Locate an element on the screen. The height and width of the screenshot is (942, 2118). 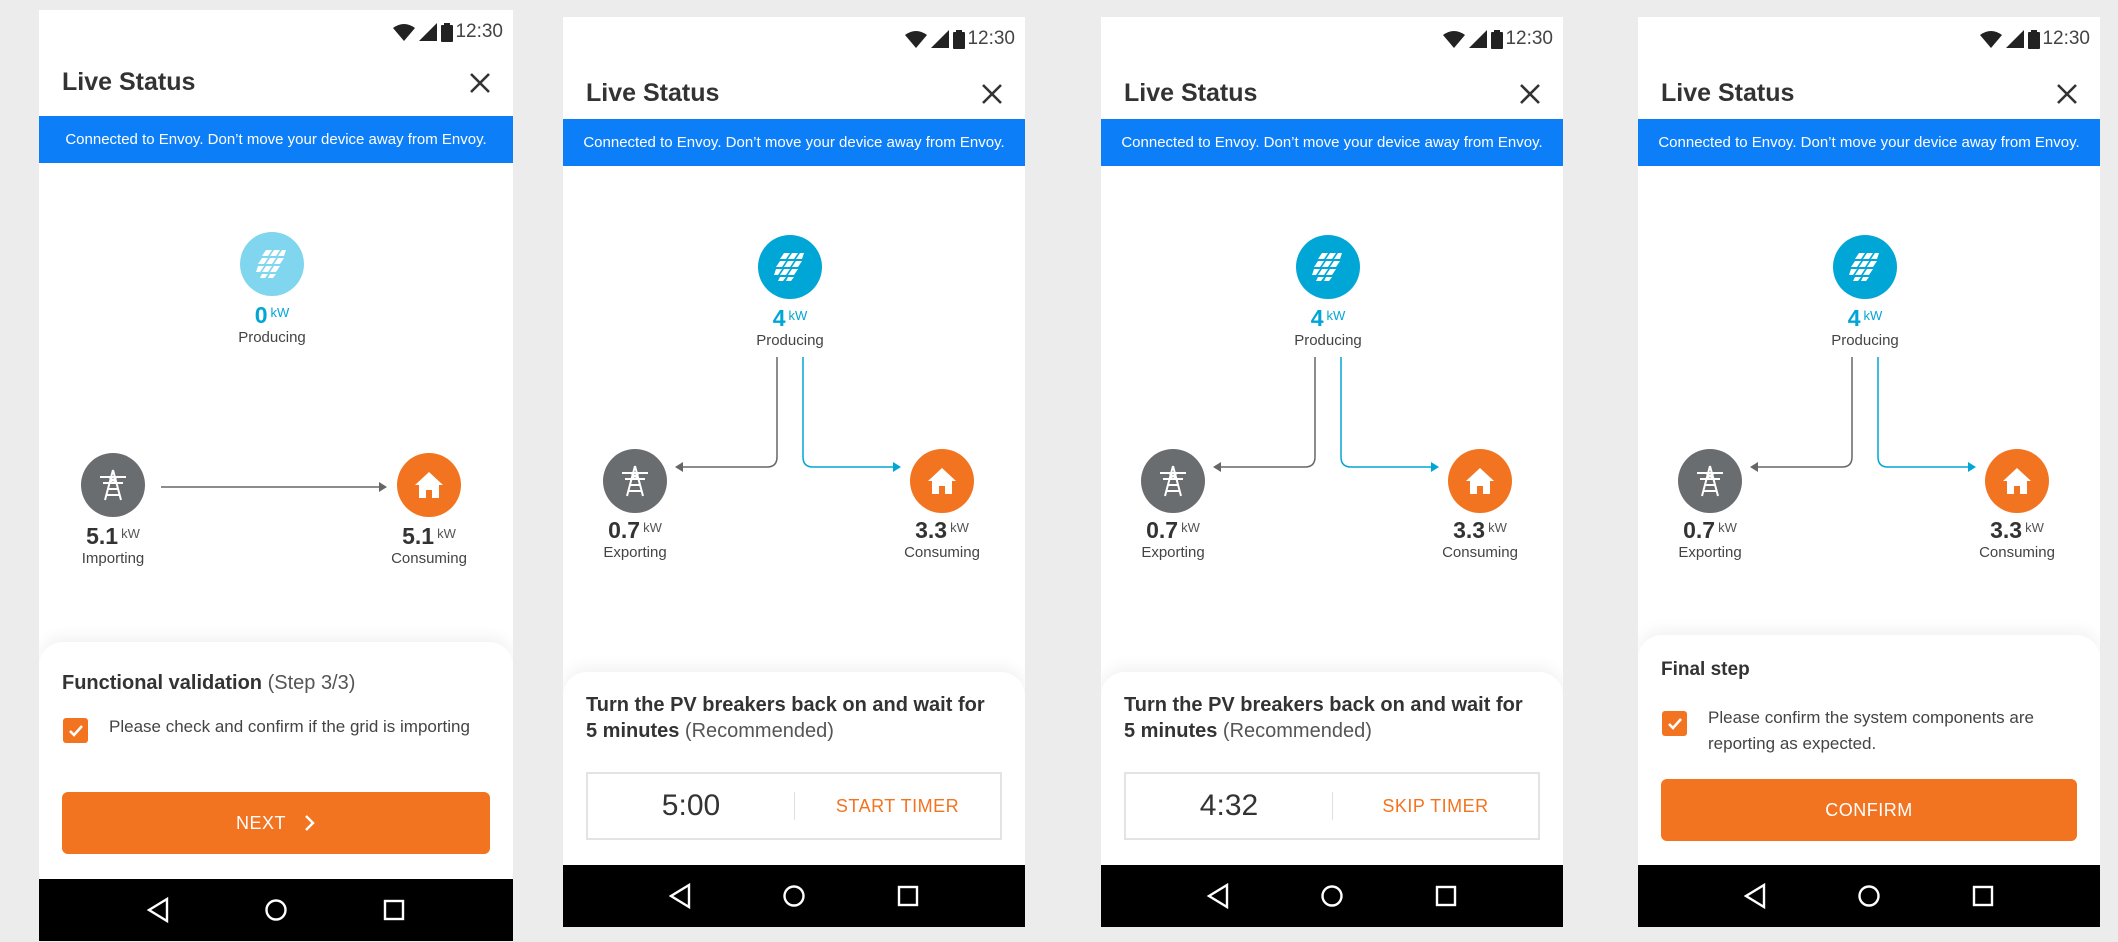
consuming-value: 5.1 kW Consuming is located at coordinates (429, 545).